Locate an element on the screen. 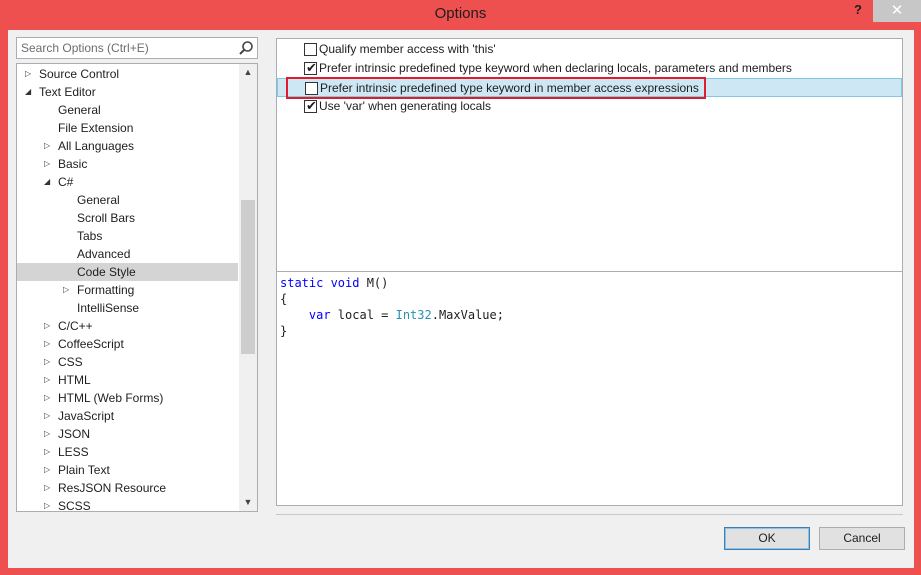  tree-item-label: Formatting is located at coordinates (106, 290).